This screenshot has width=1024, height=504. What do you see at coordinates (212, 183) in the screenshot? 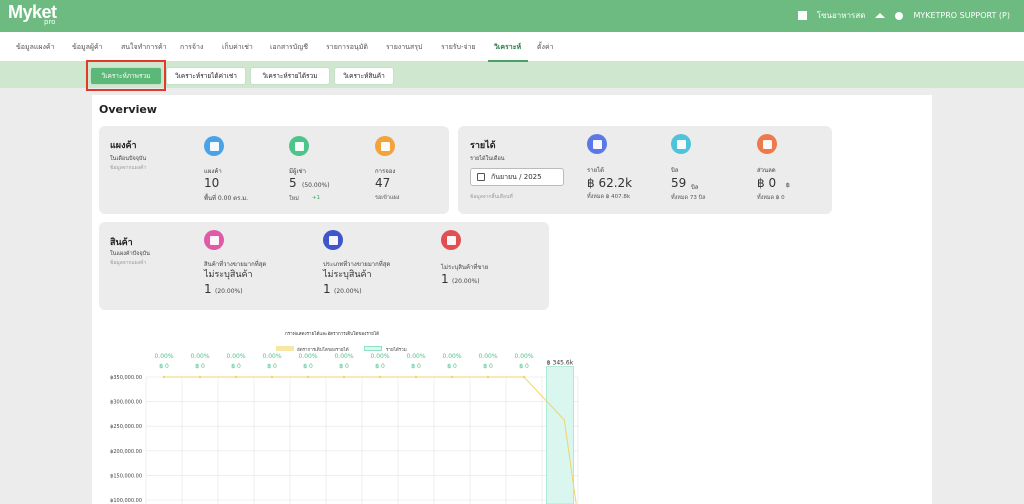
I see `stall-count-value: 10` at bounding box center [212, 183].